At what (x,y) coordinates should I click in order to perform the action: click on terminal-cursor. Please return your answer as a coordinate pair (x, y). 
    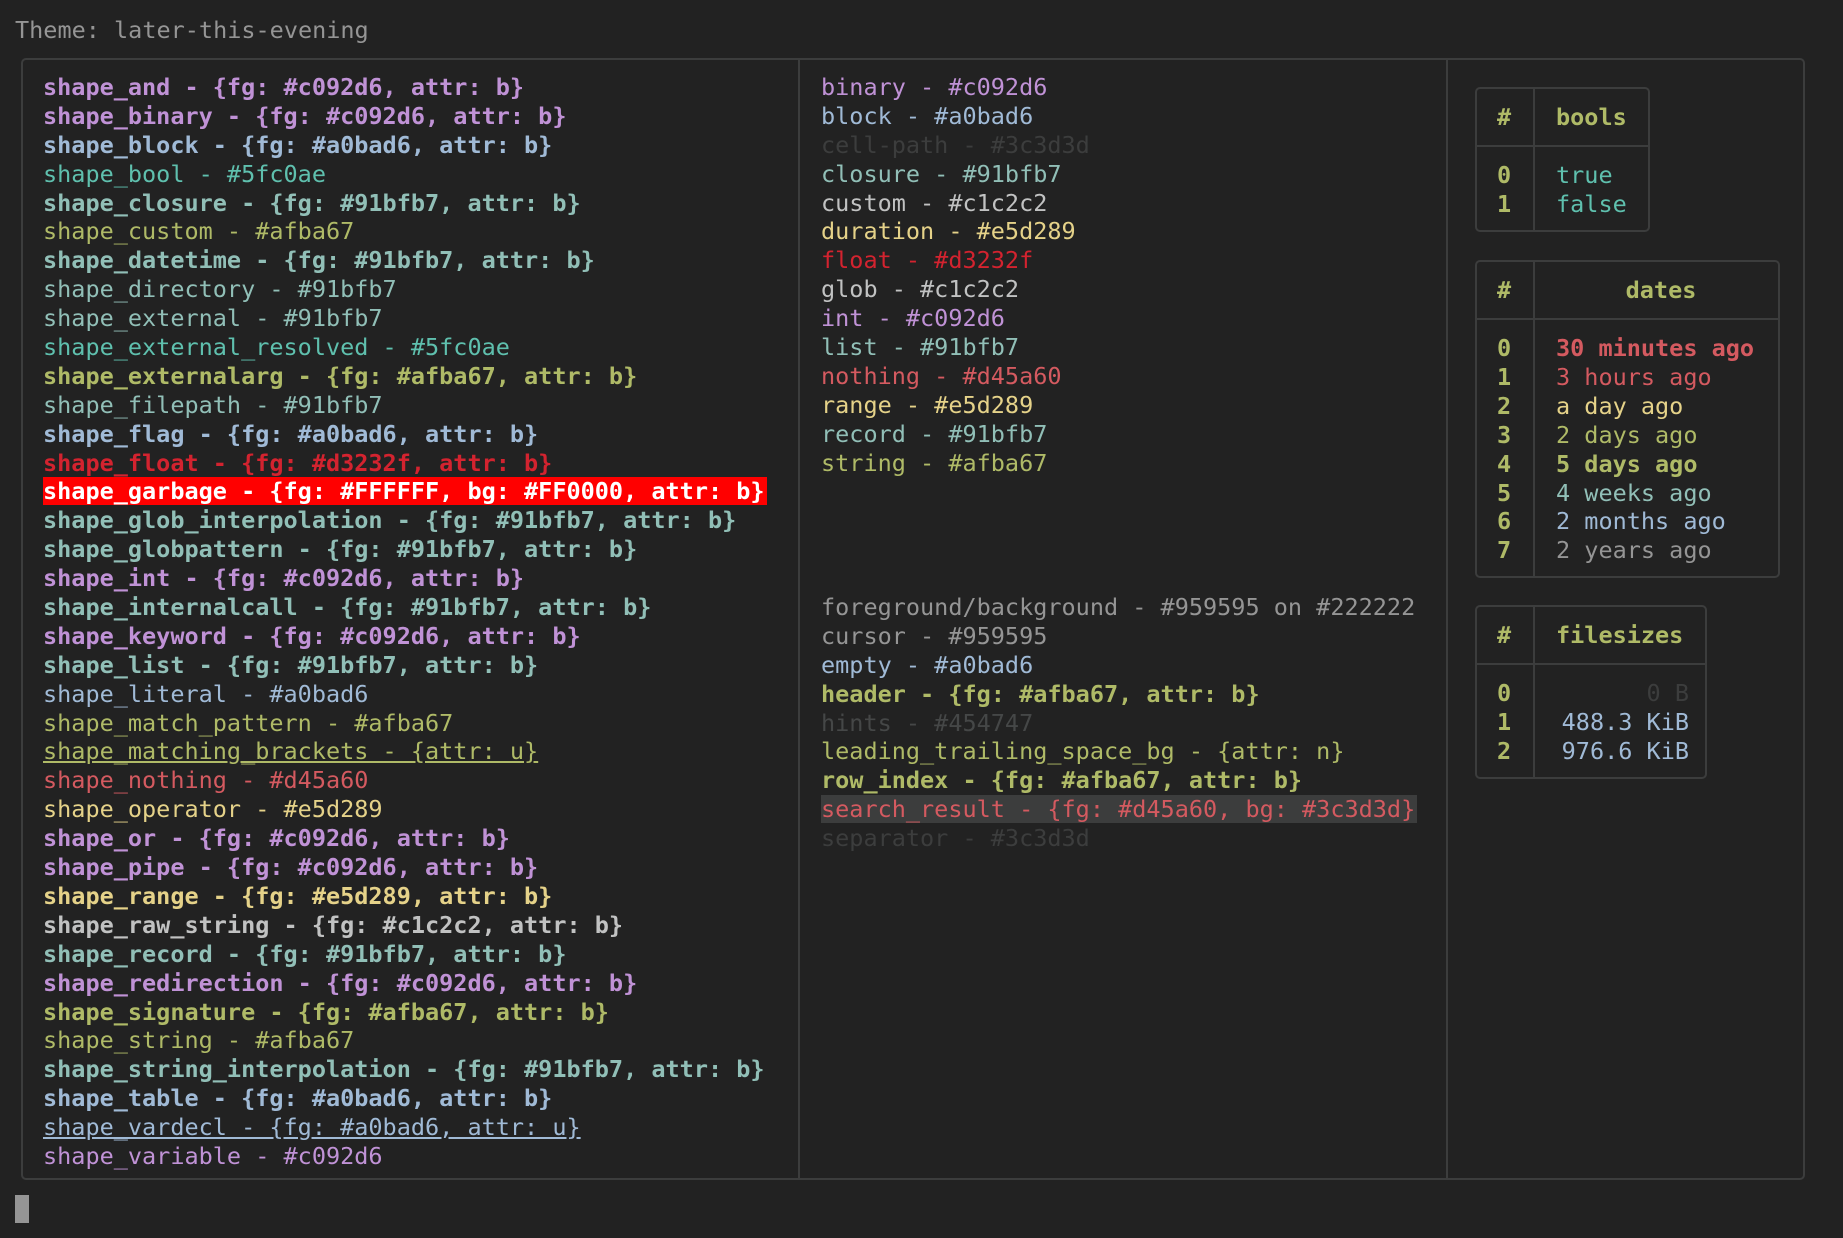
    Looking at the image, I should click on (22, 1209).